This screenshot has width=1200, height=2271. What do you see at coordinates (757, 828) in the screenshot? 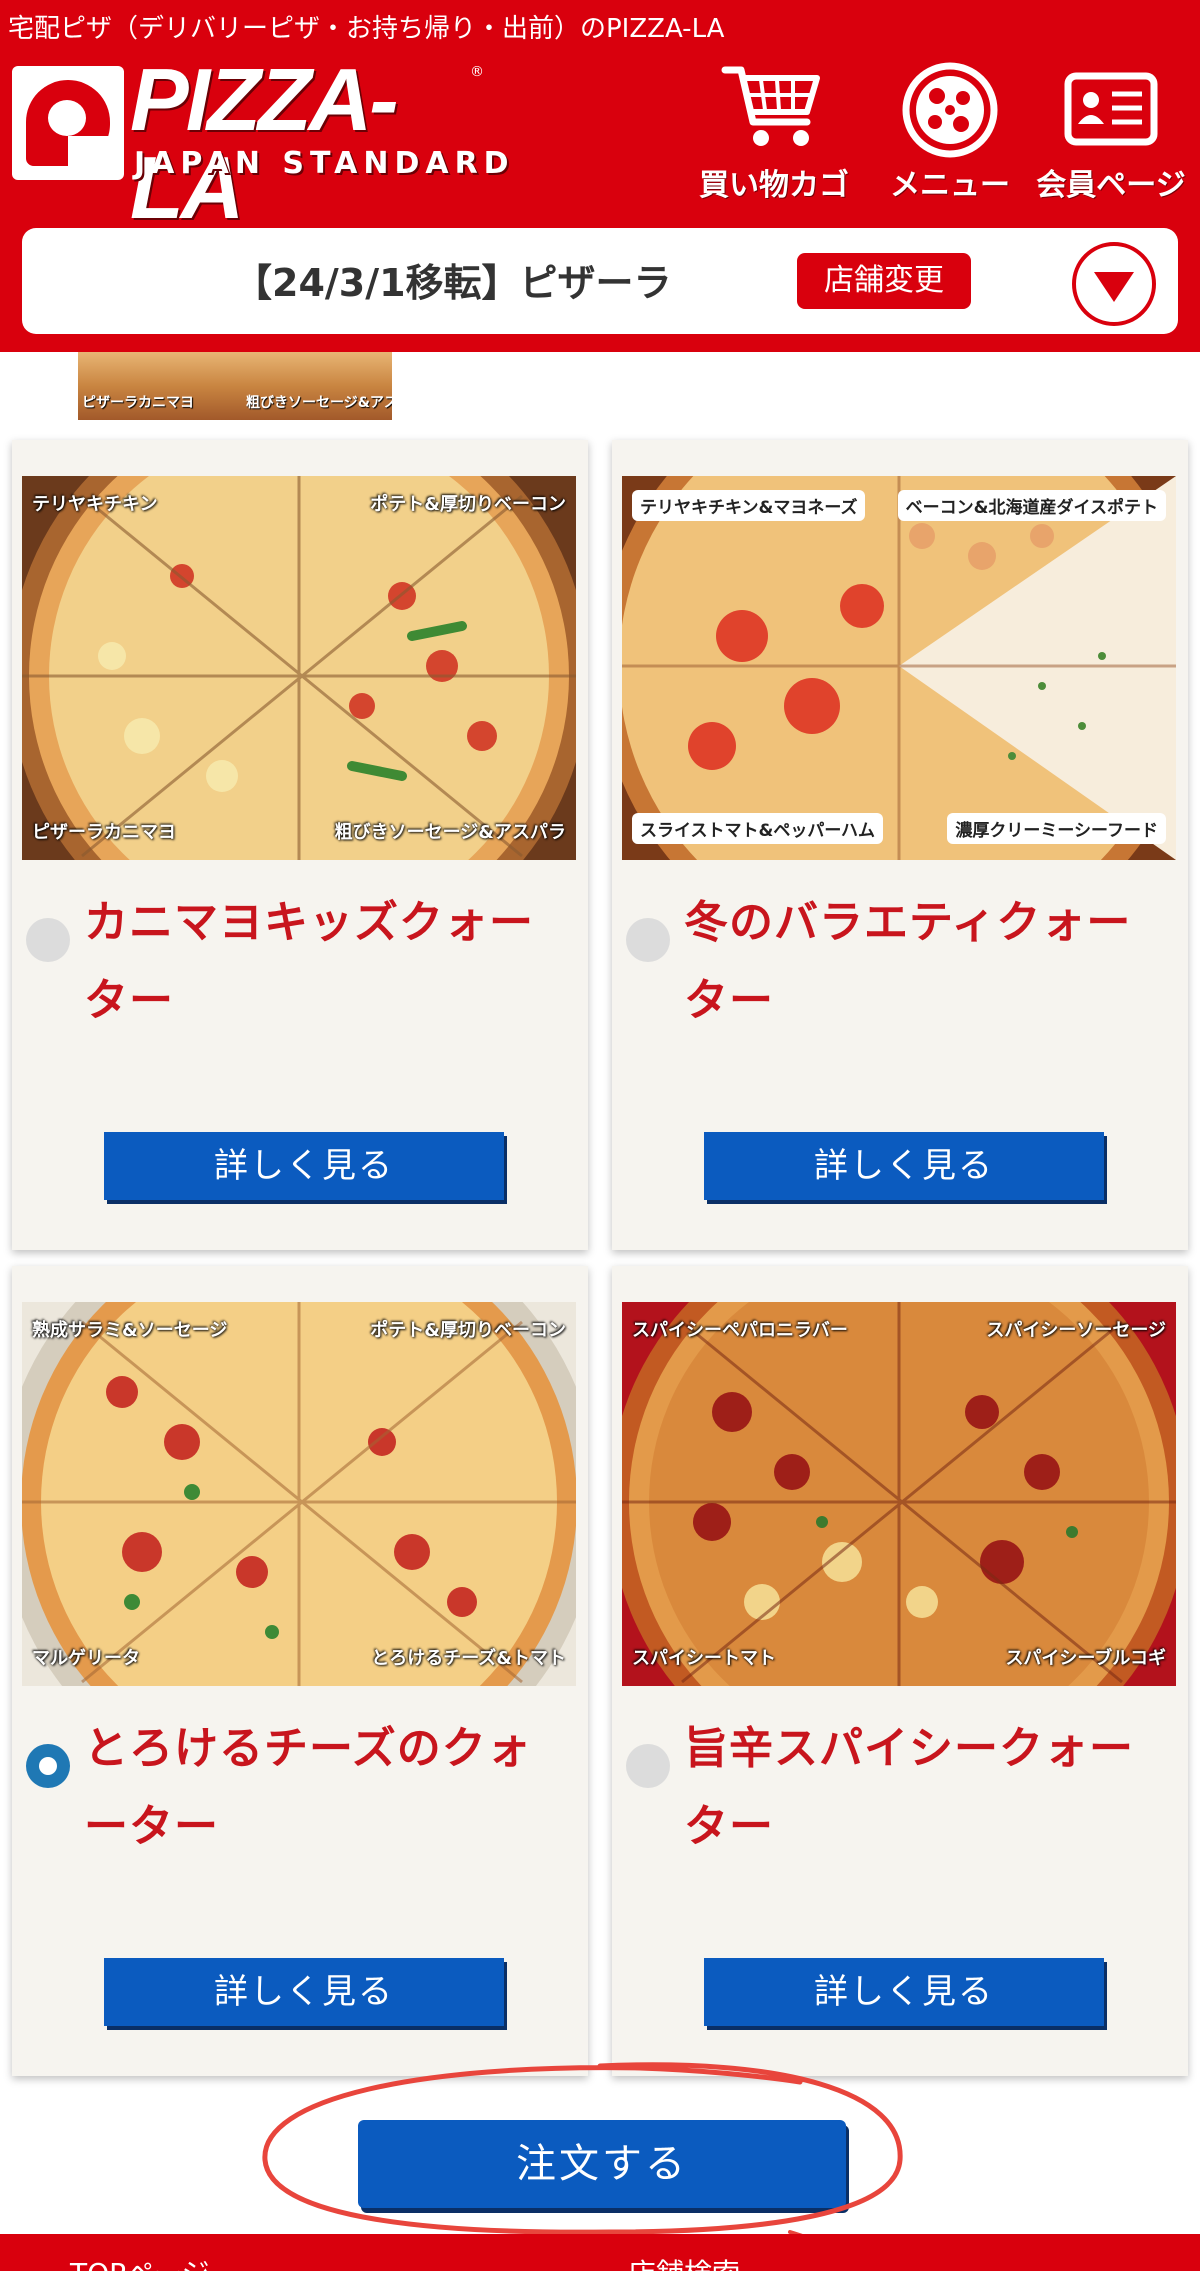
I see `image-label: スライストマト&ペッパーハム` at bounding box center [757, 828].